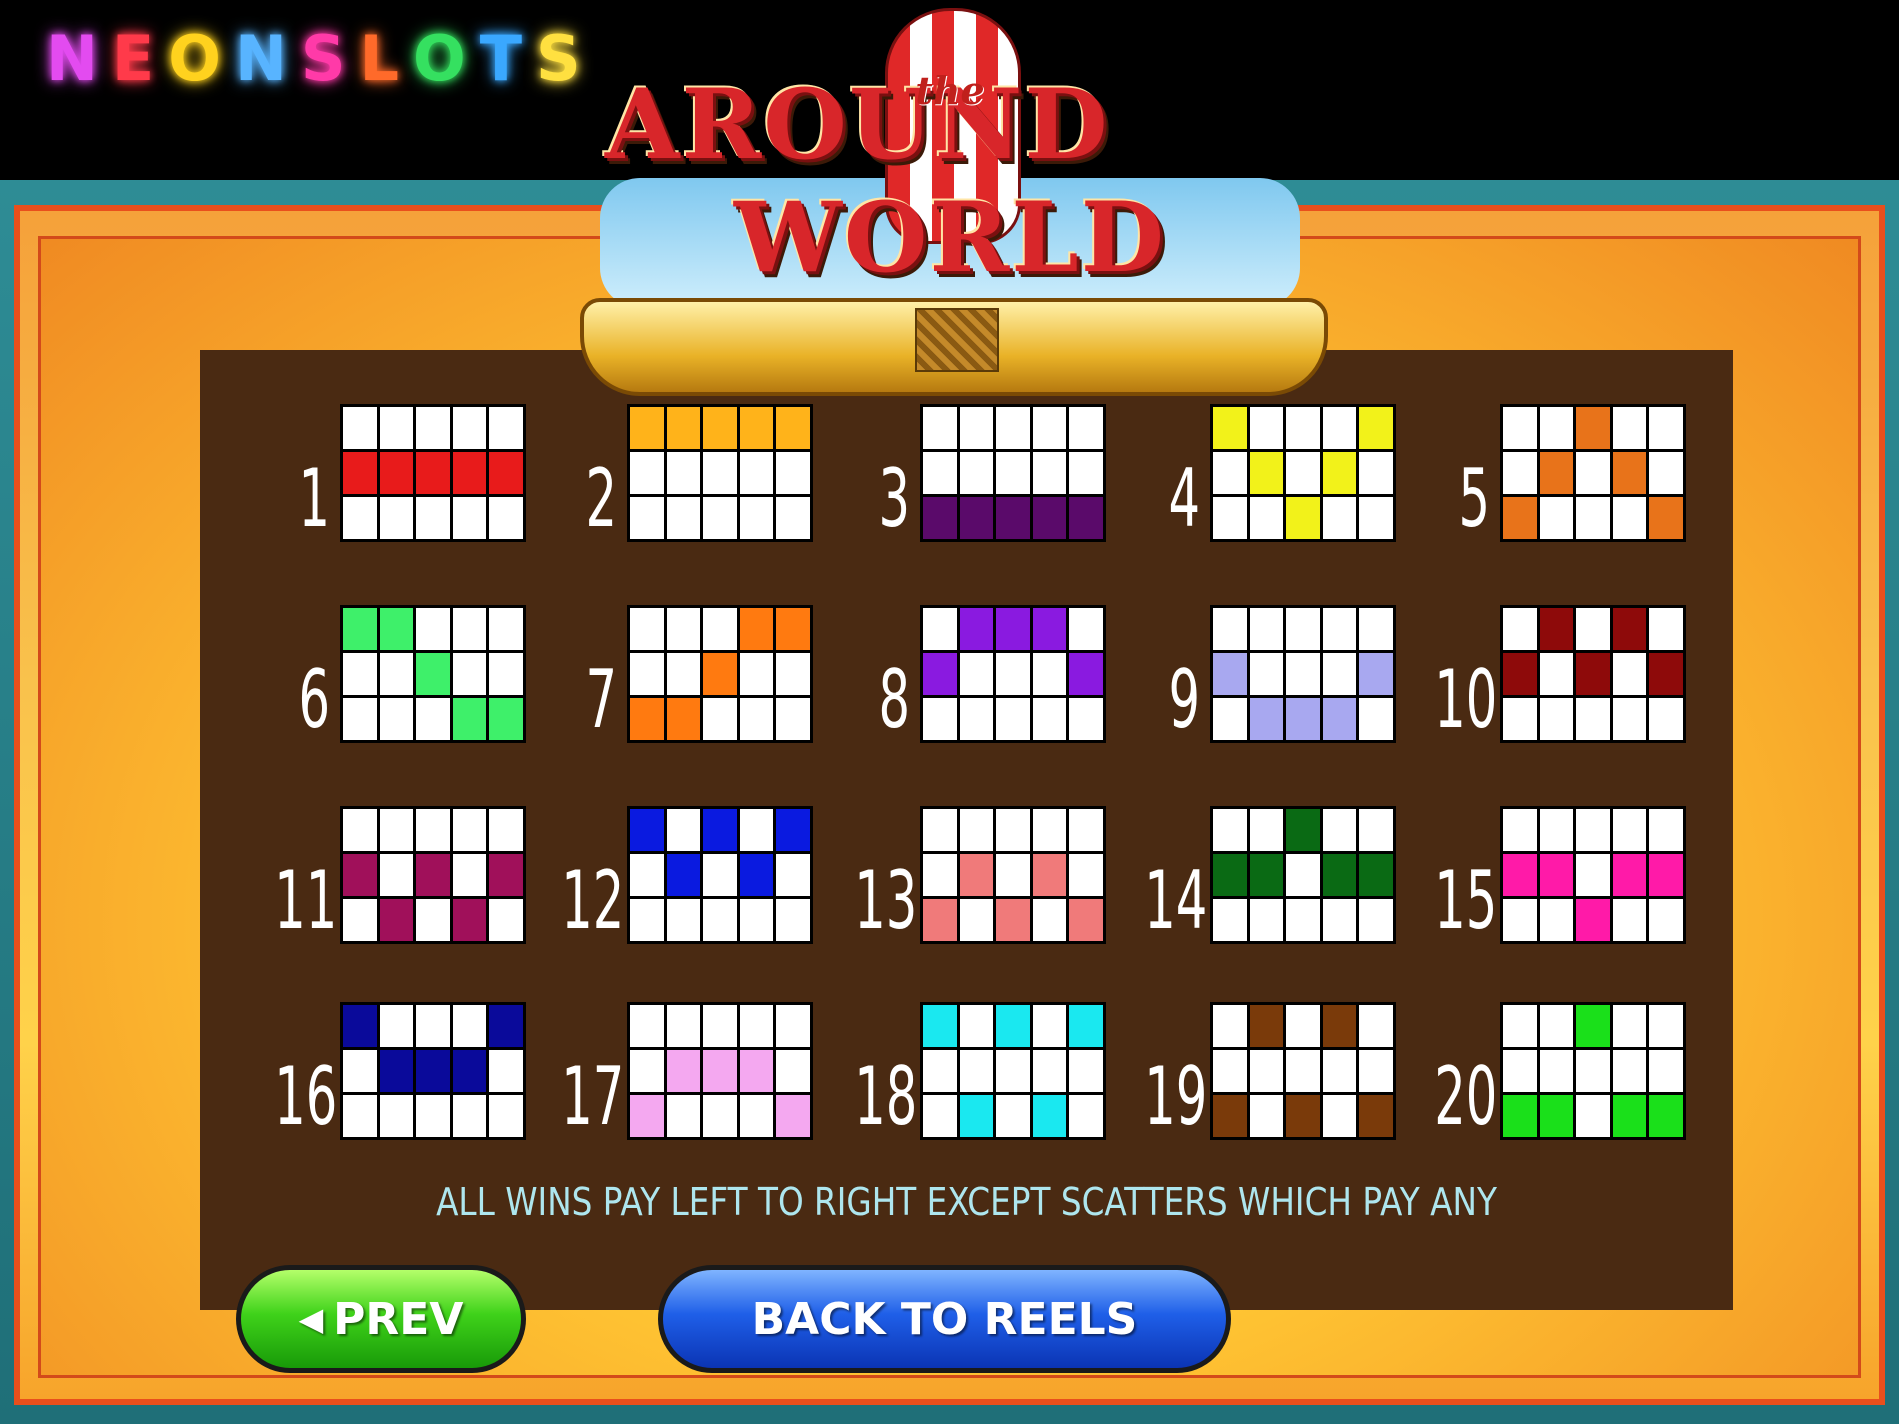 The height and width of the screenshot is (1424, 1899). What do you see at coordinates (593, 1096) in the screenshot?
I see `payline-number: 17` at bounding box center [593, 1096].